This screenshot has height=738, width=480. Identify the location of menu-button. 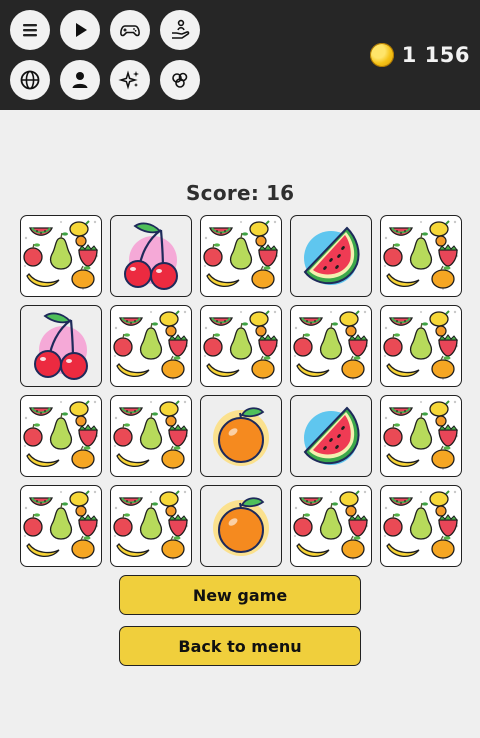
(30, 30).